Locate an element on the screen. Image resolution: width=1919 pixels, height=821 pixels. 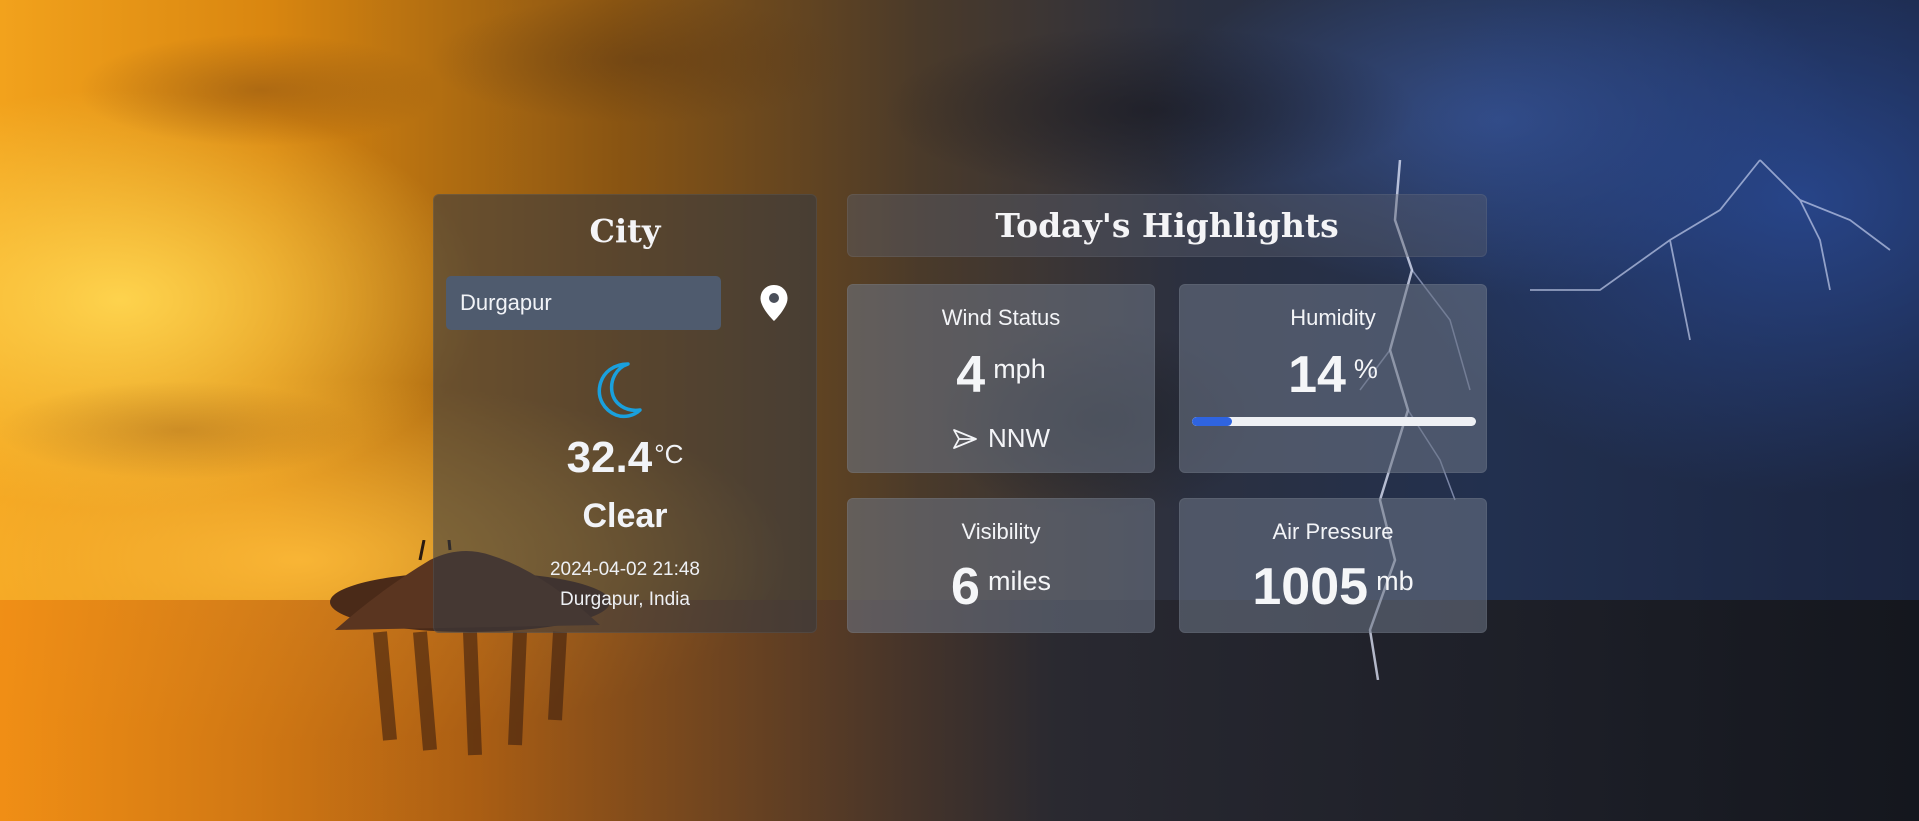
temperature-value: 32.4 is located at coordinates (609, 457).